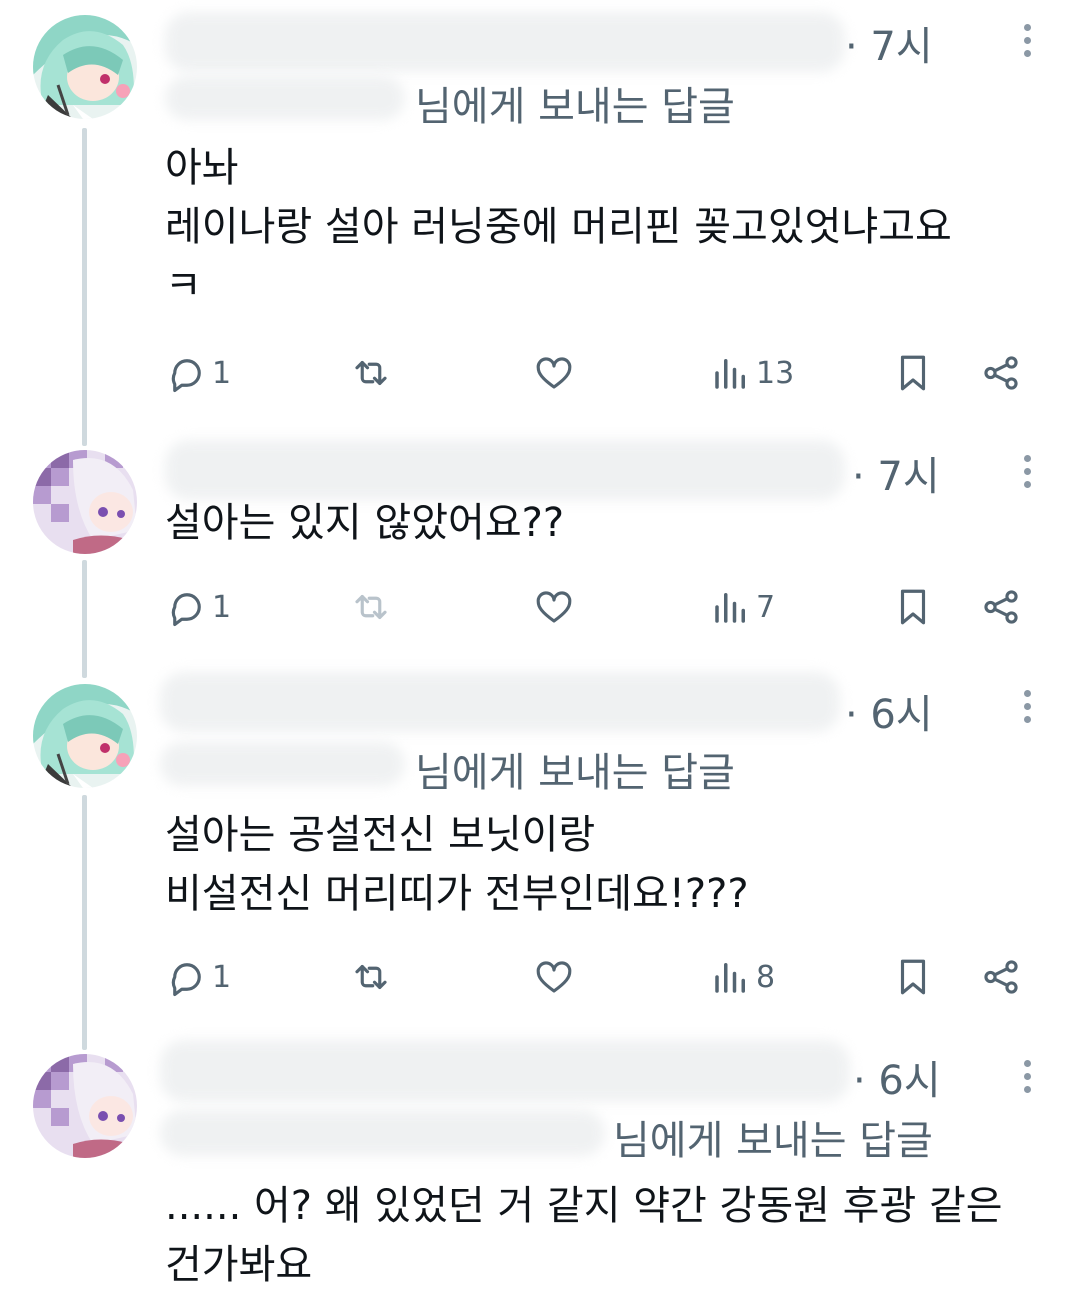 The width and height of the screenshot is (1080, 1297). I want to click on tweet-text-line: 설아는 공설전신 보닛이랑, so click(380, 835).